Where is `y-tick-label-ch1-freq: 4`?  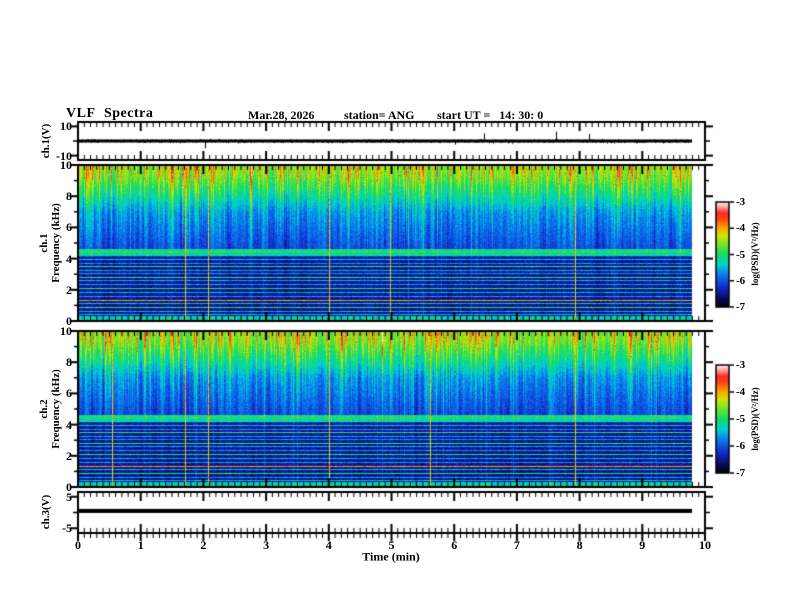 y-tick-label-ch1-freq: 4 is located at coordinates (69, 258).